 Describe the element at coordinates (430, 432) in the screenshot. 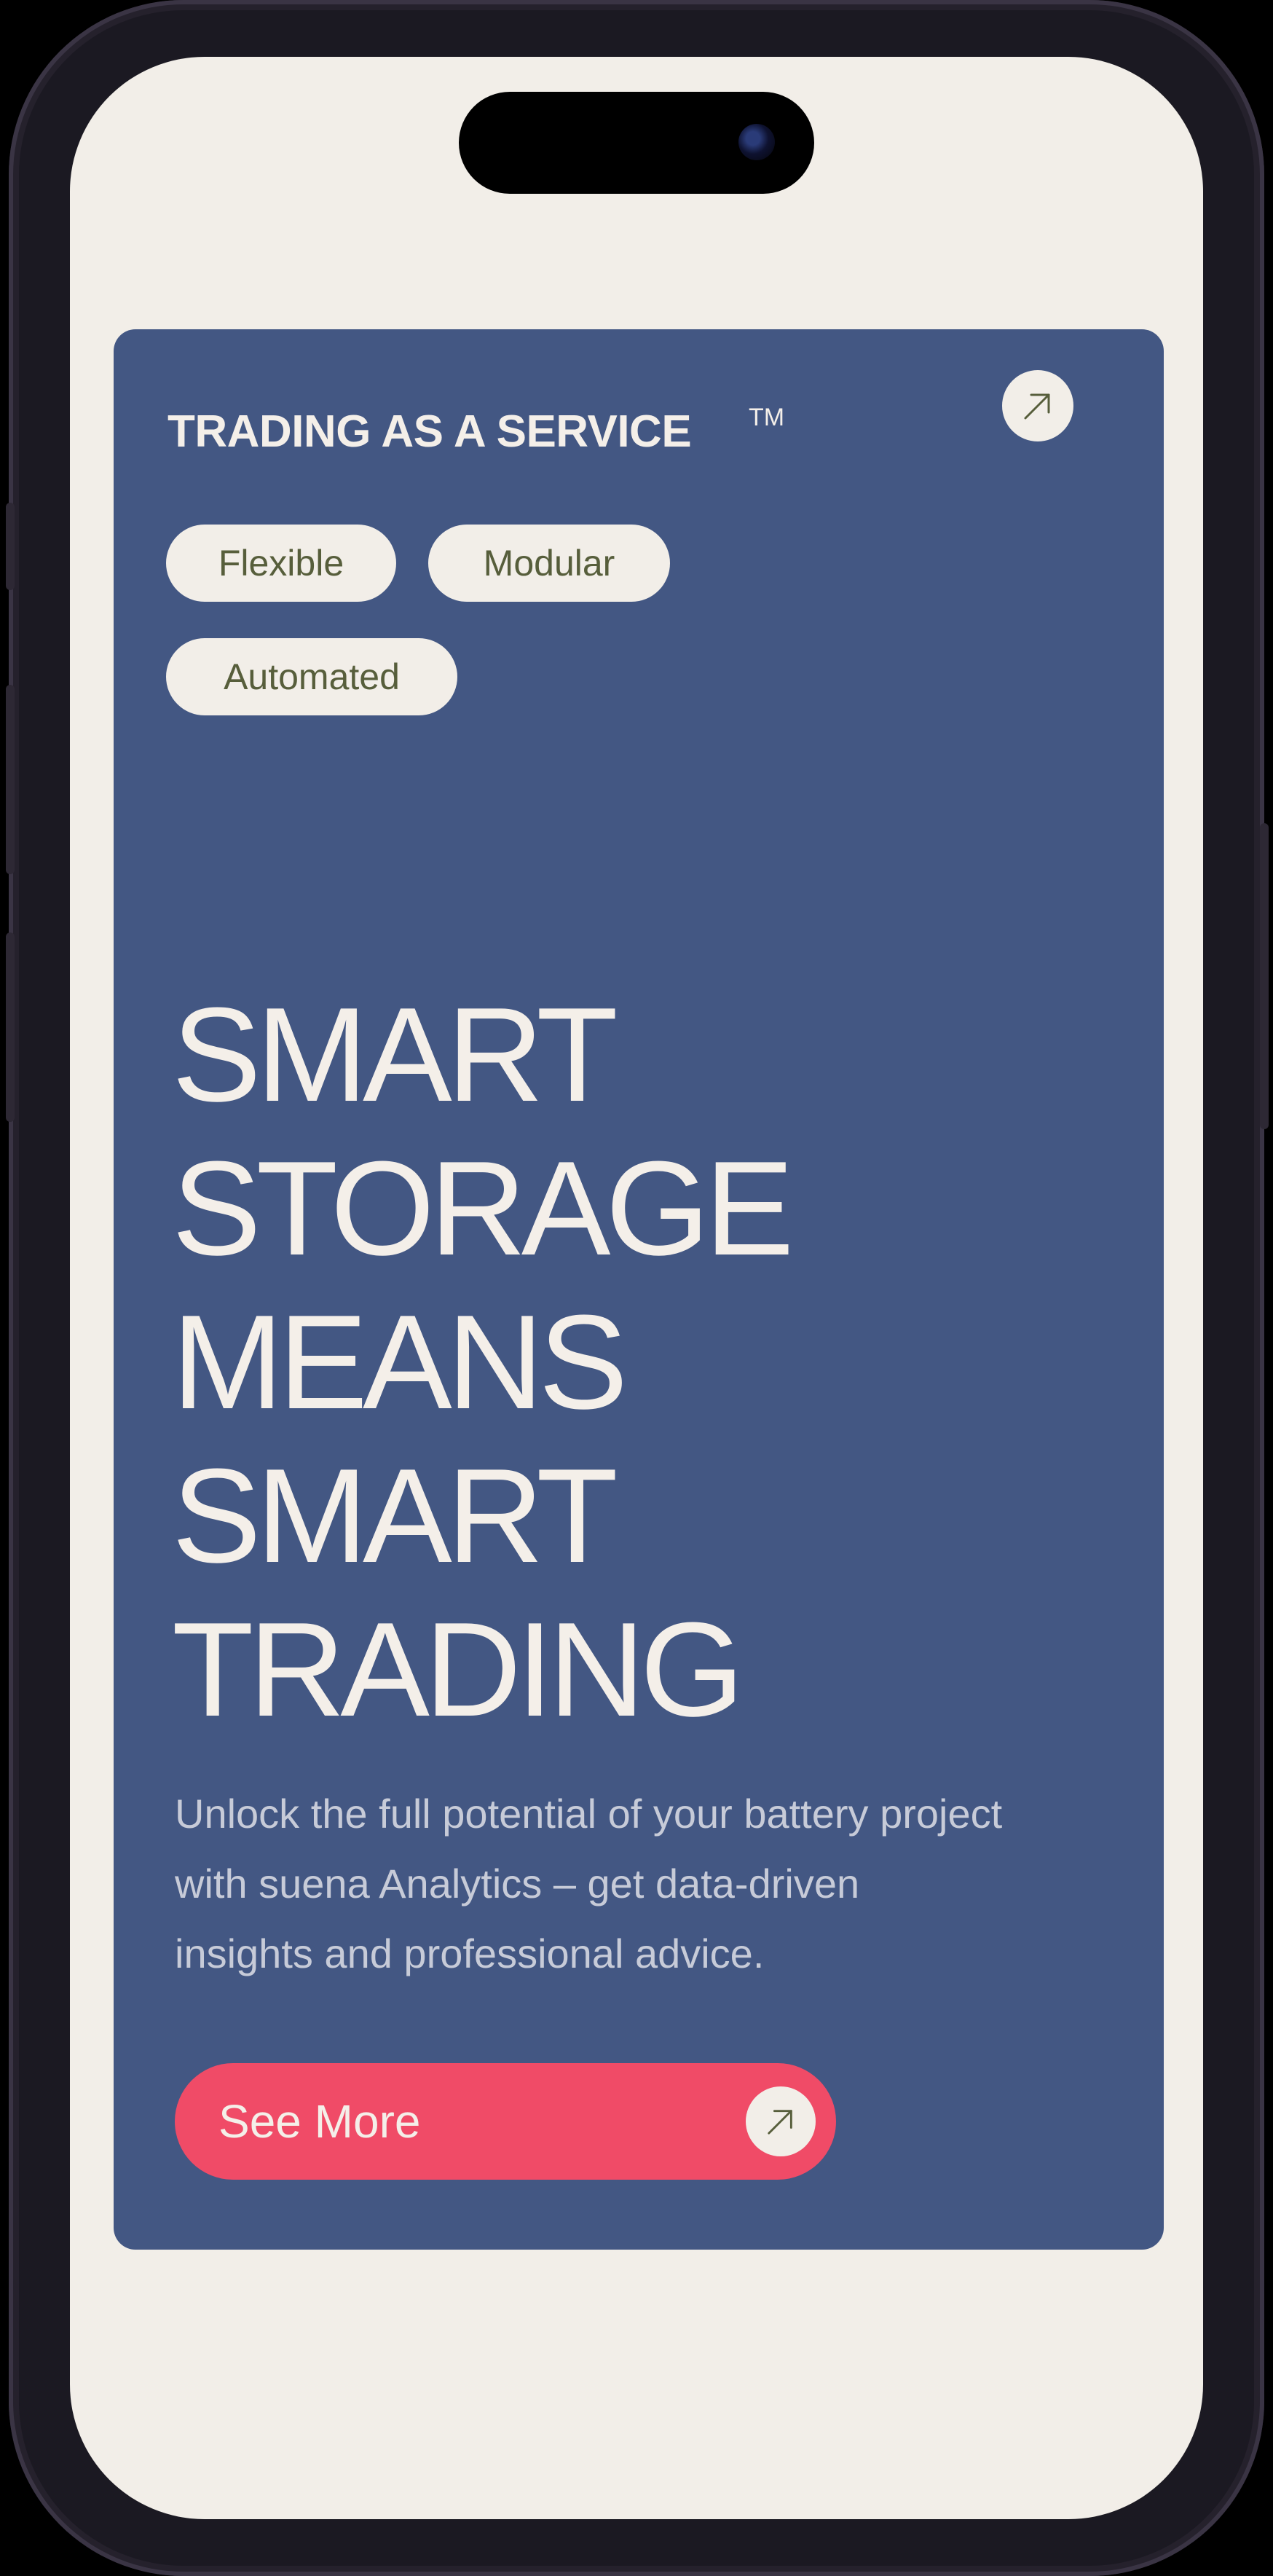

I see `brand-title: TRADING AS A SERVICE` at that location.